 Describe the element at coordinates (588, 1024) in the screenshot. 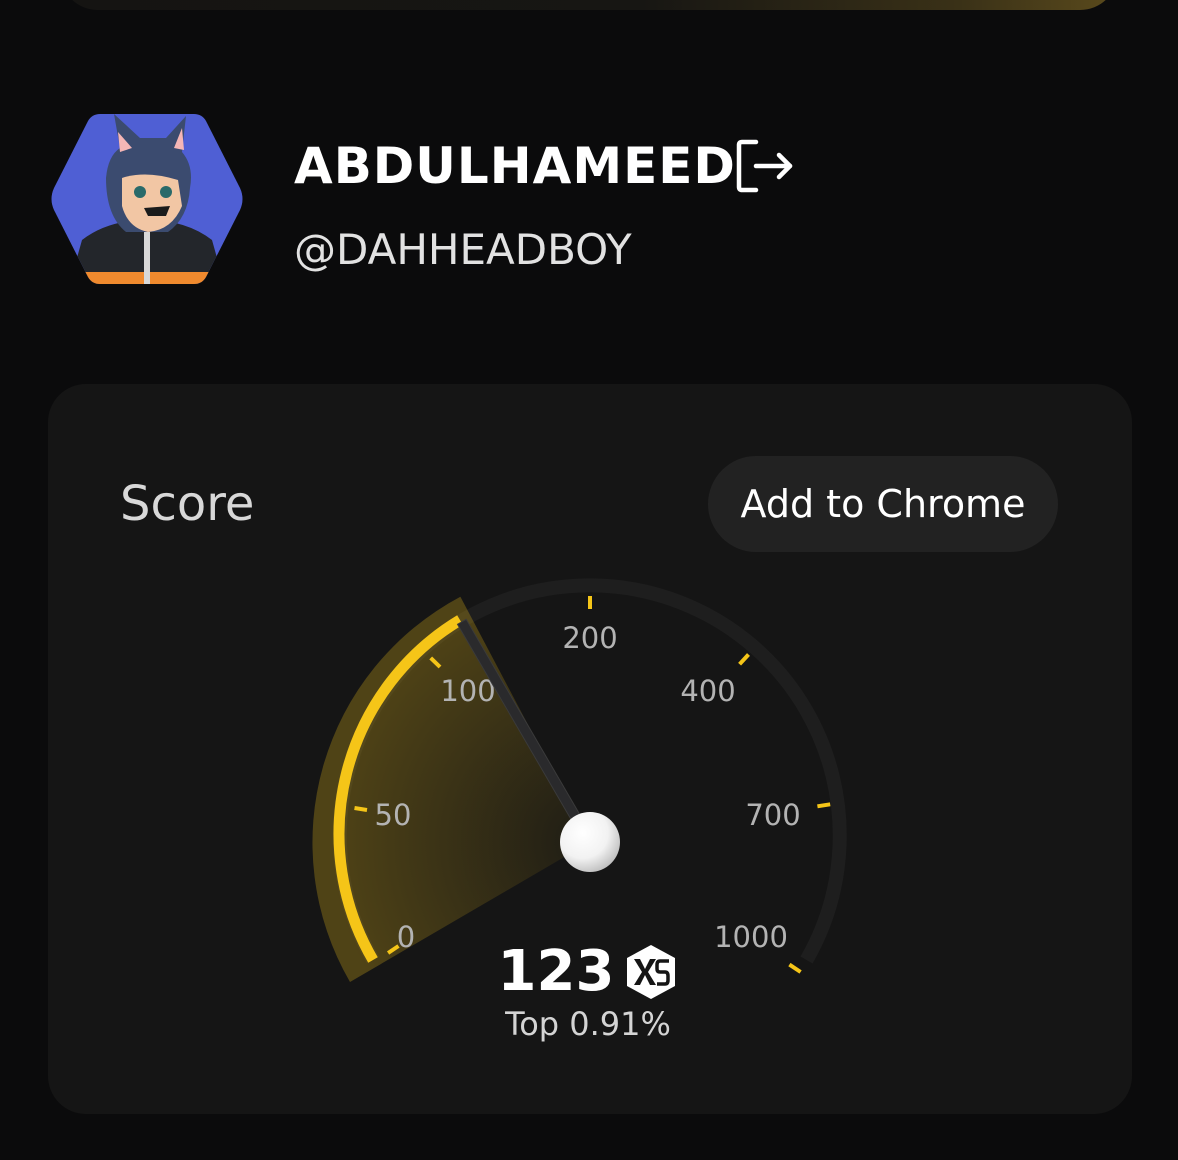

I see `score-rank: Top 0.91%` at that location.